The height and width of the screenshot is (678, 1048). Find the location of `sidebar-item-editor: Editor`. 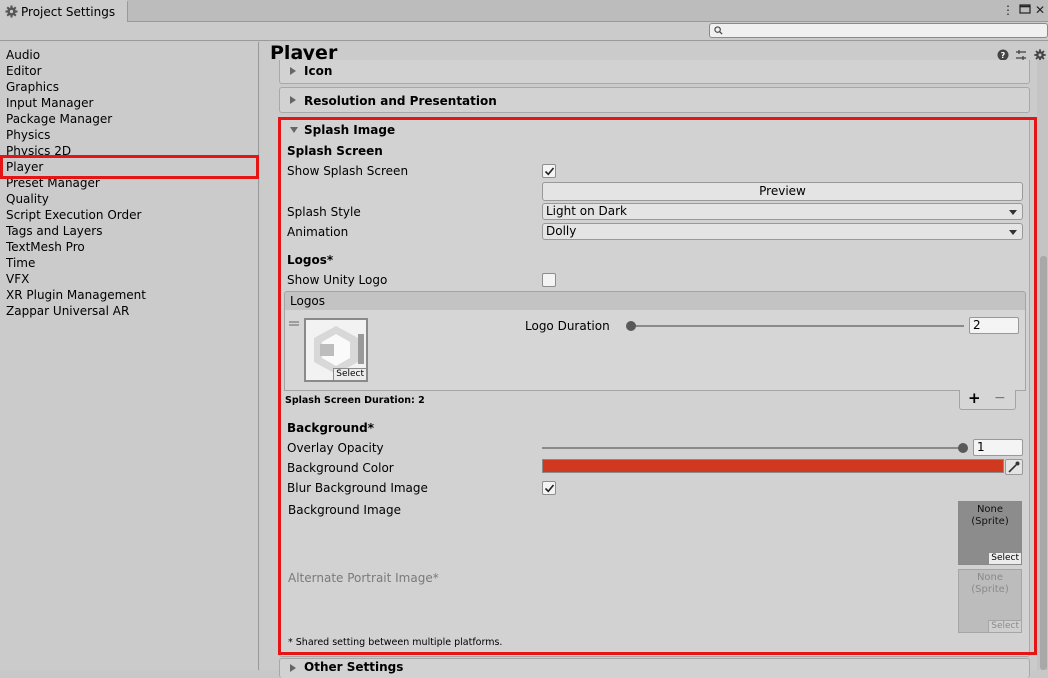

sidebar-item-editor: Editor is located at coordinates (24, 71).